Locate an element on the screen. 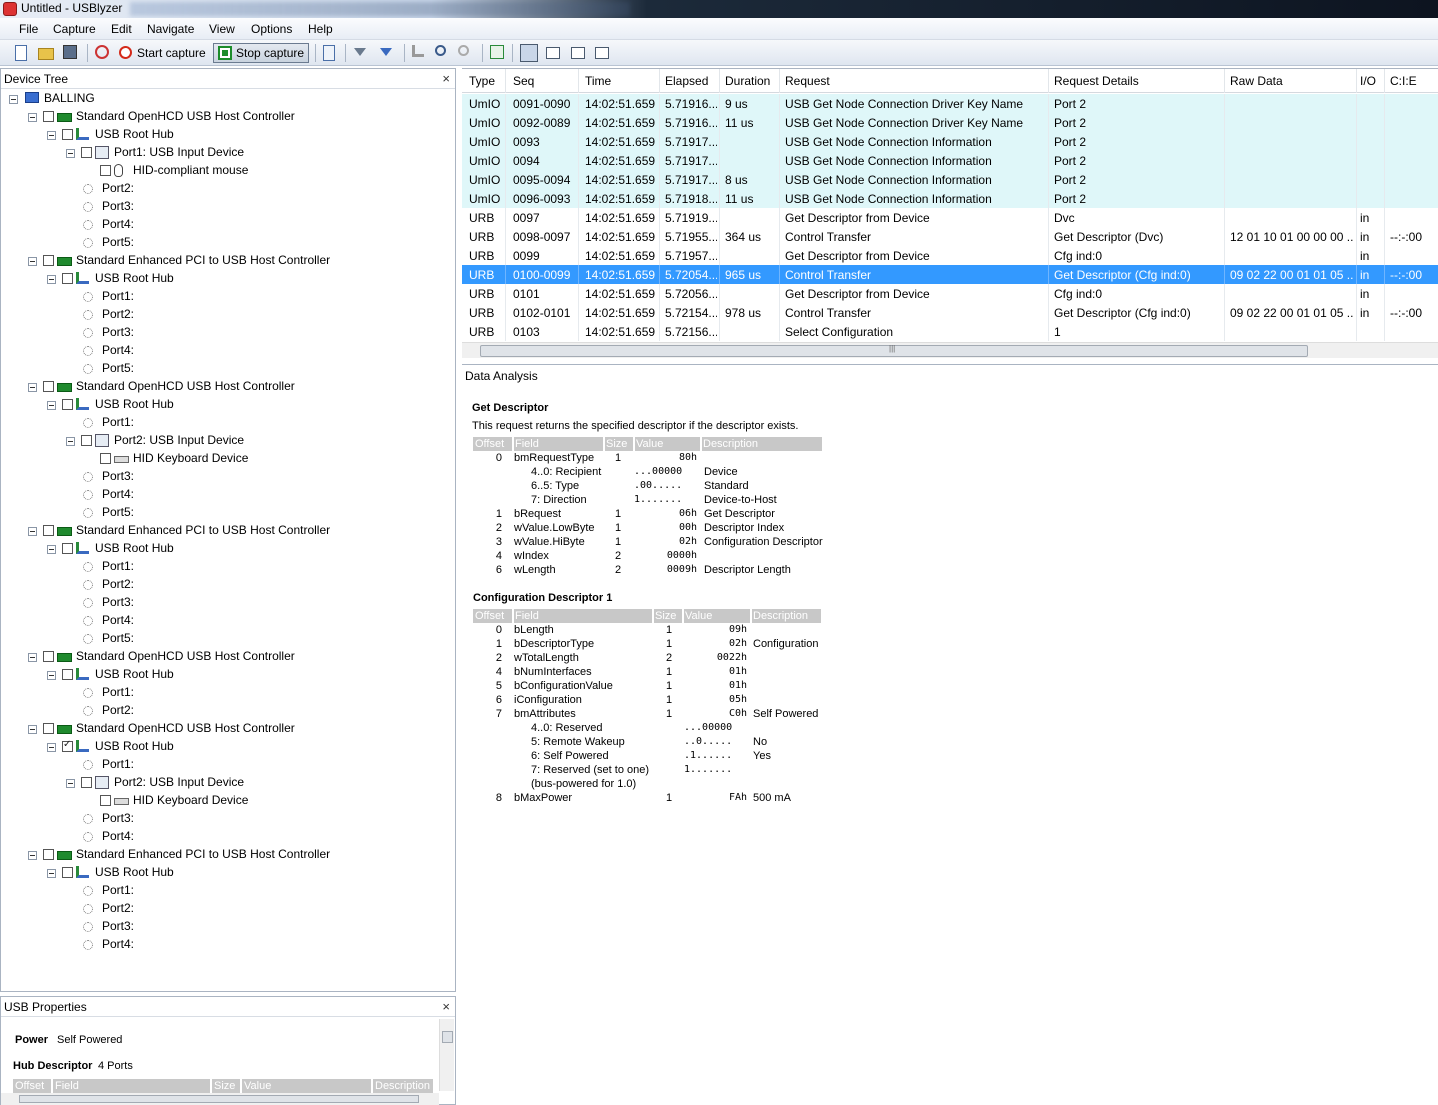 This screenshot has height=1105, width=1438. menu-navigate: Navigate is located at coordinates (170, 29).